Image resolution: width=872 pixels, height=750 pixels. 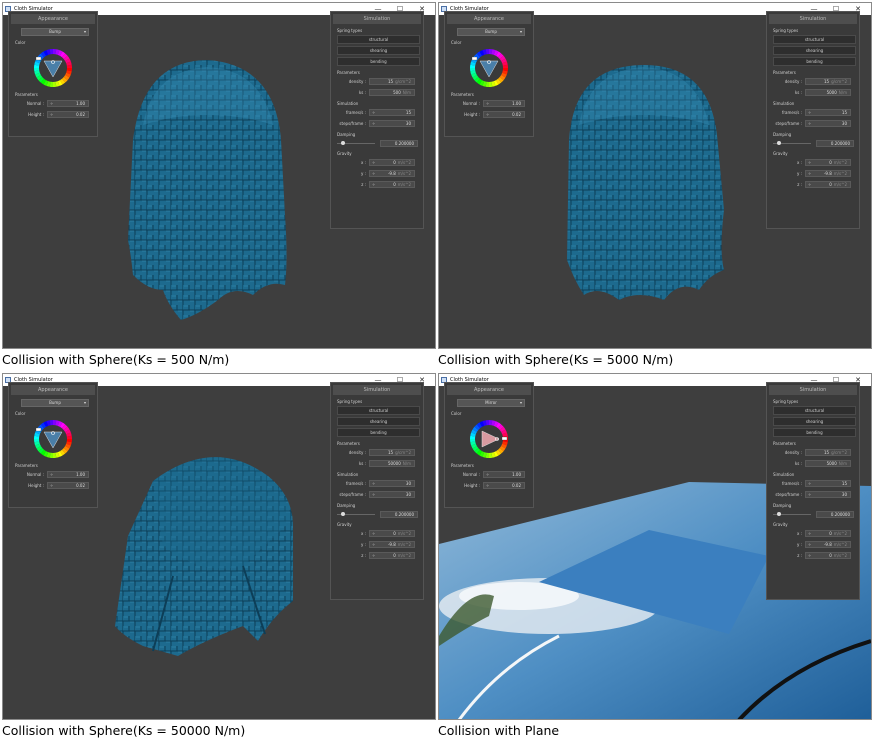 What do you see at coordinates (516, 103) in the screenshot?
I see `normal-value: 1.00` at bounding box center [516, 103].